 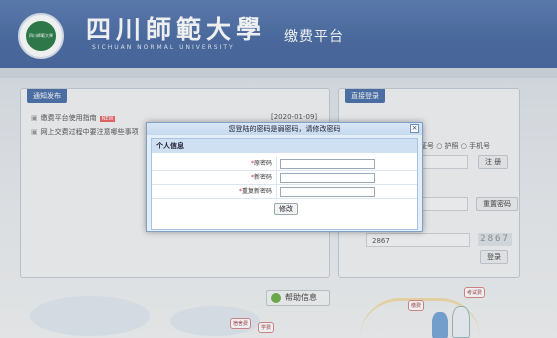 What do you see at coordinates (262, 177) in the screenshot?
I see `new-password-label: 新密码` at bounding box center [262, 177].